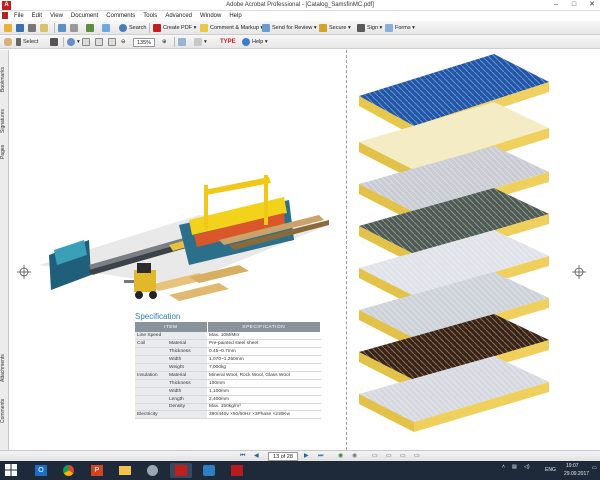 The height and width of the screenshot is (480, 600). Describe the element at coordinates (228, 391) in the screenshot. I see `table-row: Width 1,100mm` at that location.